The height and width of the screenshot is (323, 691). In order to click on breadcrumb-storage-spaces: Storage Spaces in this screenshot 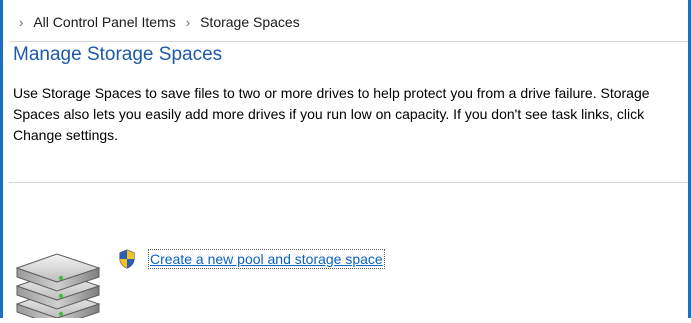, I will do `click(250, 22)`.